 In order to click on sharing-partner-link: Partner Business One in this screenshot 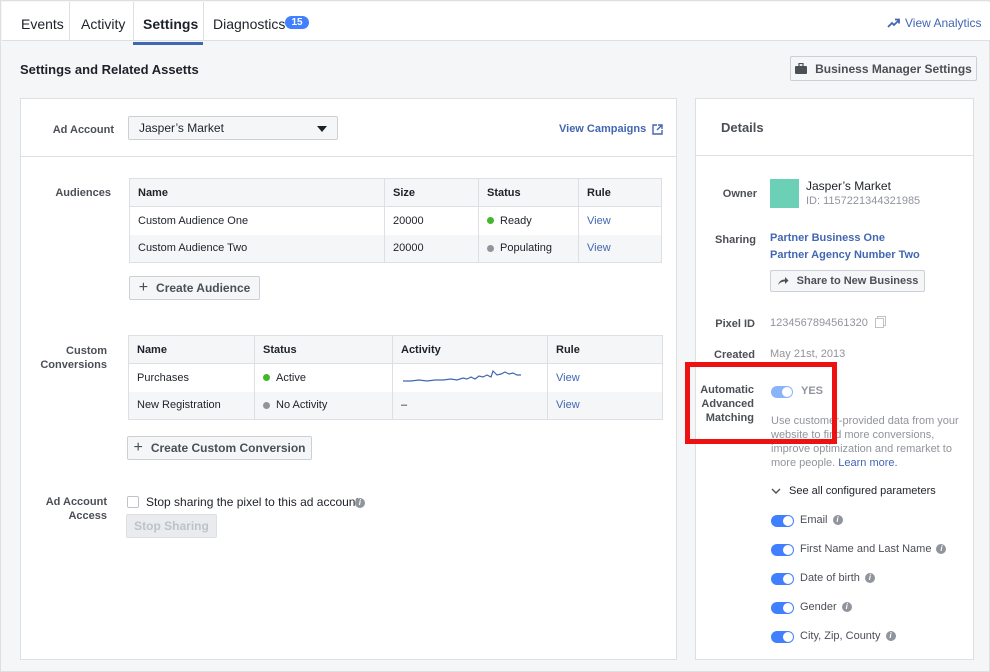, I will do `click(827, 238)`.